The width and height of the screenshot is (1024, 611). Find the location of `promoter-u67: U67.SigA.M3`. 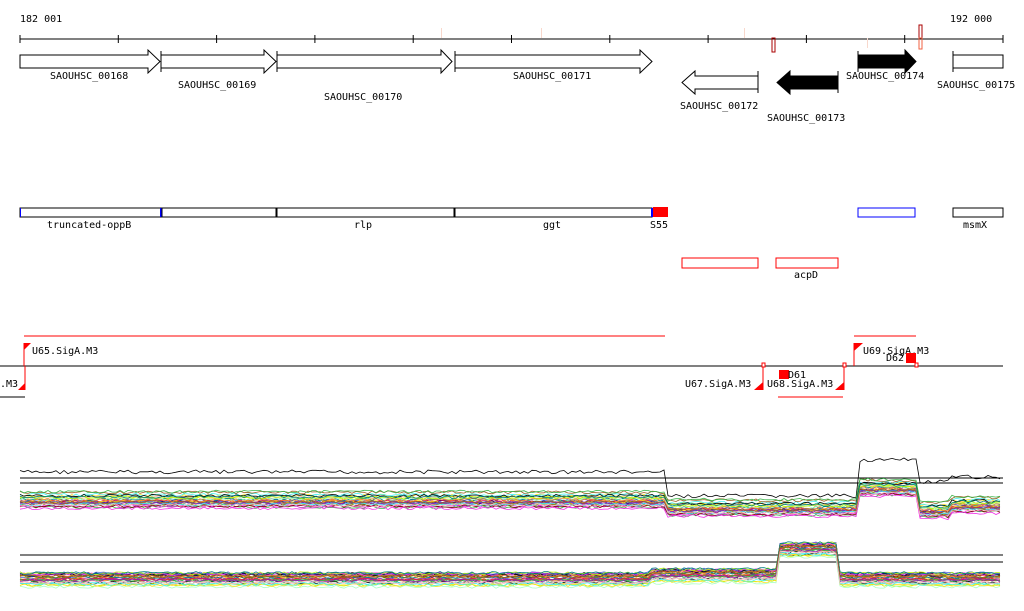

promoter-u67: U67.SigA.M3 is located at coordinates (724, 378).